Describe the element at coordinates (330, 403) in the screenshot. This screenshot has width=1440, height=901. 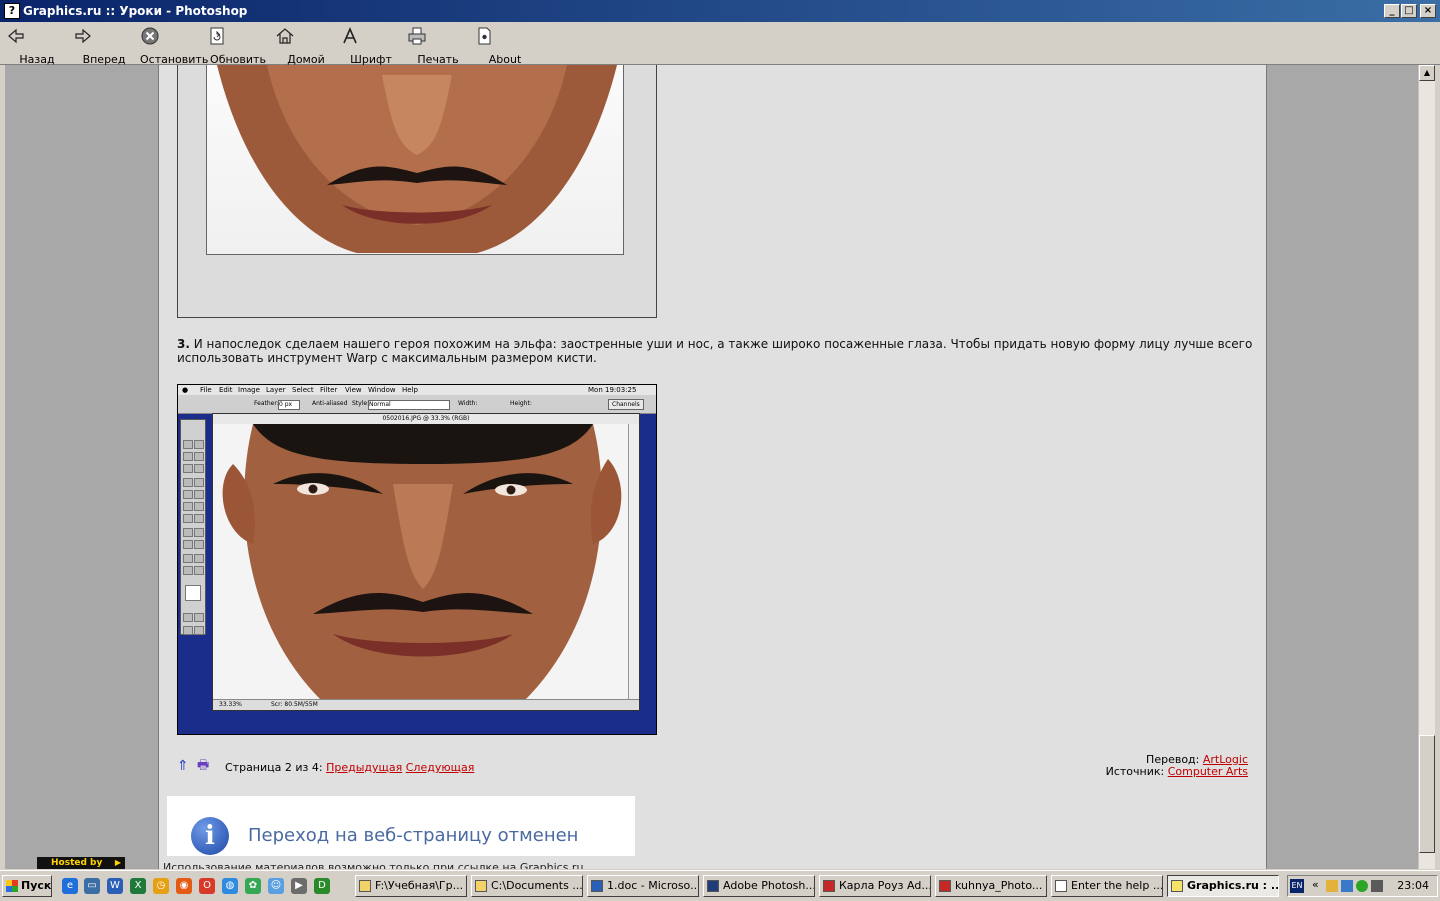
I see `ps-antialiased-label: Anti-aliased` at that location.